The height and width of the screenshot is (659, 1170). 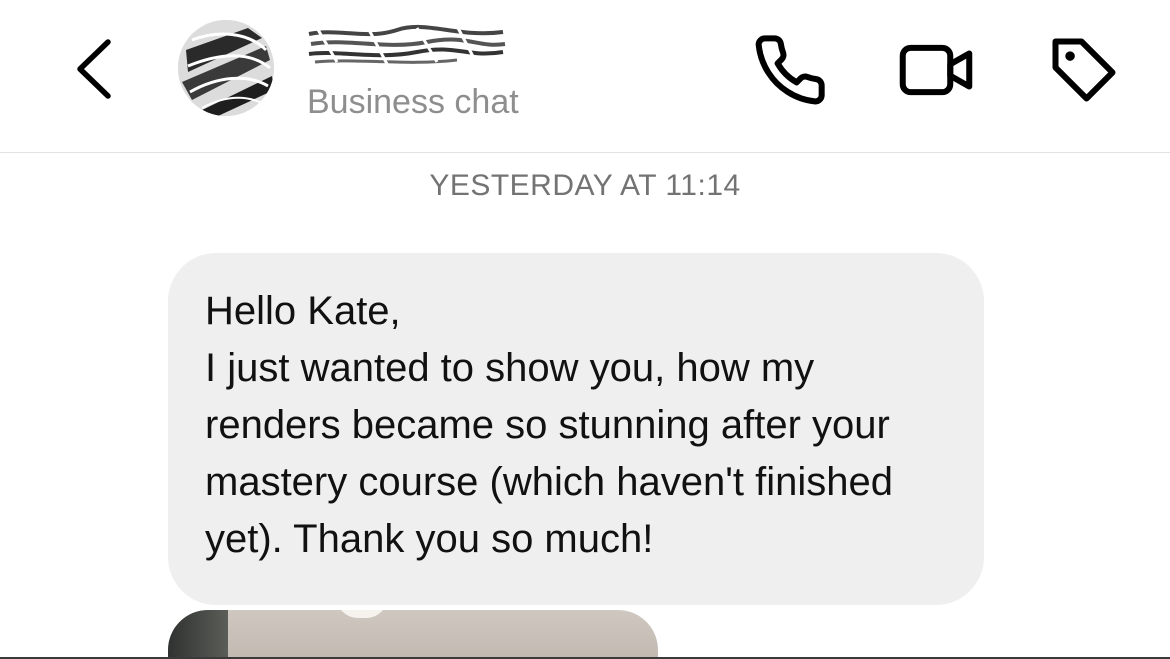 I want to click on contact-name, so click(x=407, y=45).